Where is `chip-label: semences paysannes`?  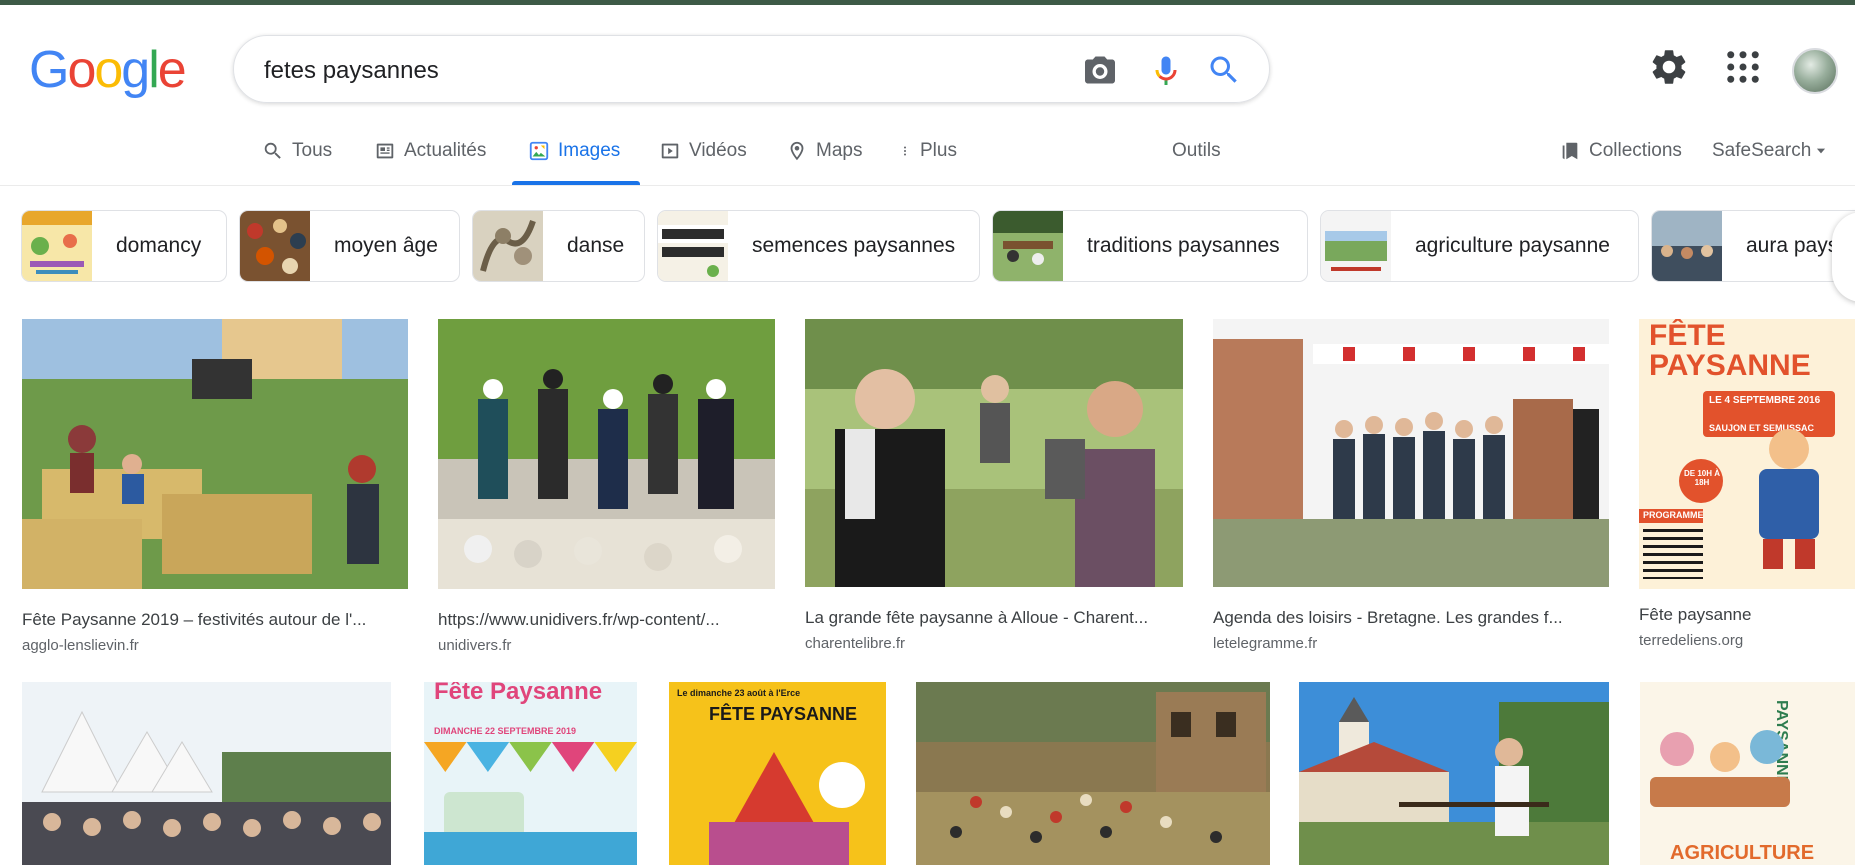 chip-label: semences paysannes is located at coordinates (854, 245).